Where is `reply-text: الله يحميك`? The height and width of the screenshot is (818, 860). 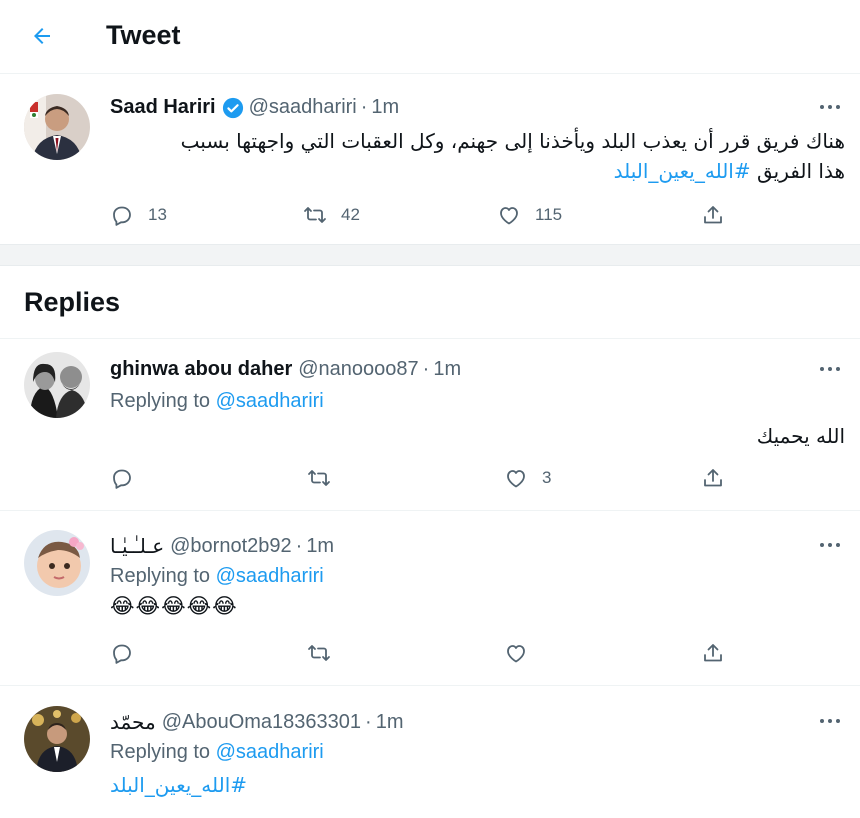
reply-text: الله يحميك is located at coordinates (800, 436).